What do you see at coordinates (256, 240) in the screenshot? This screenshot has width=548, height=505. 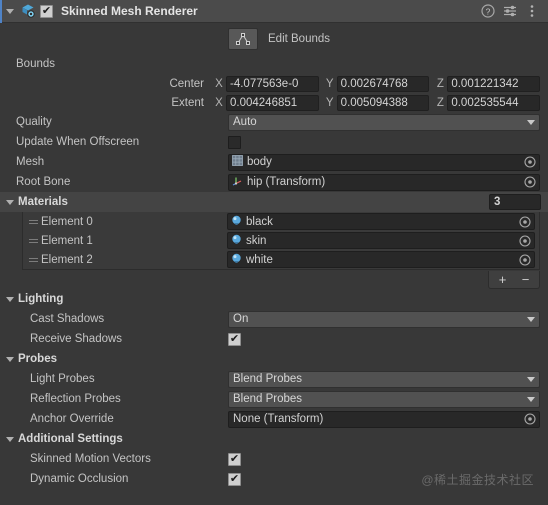 I see `material-value: skin` at bounding box center [256, 240].